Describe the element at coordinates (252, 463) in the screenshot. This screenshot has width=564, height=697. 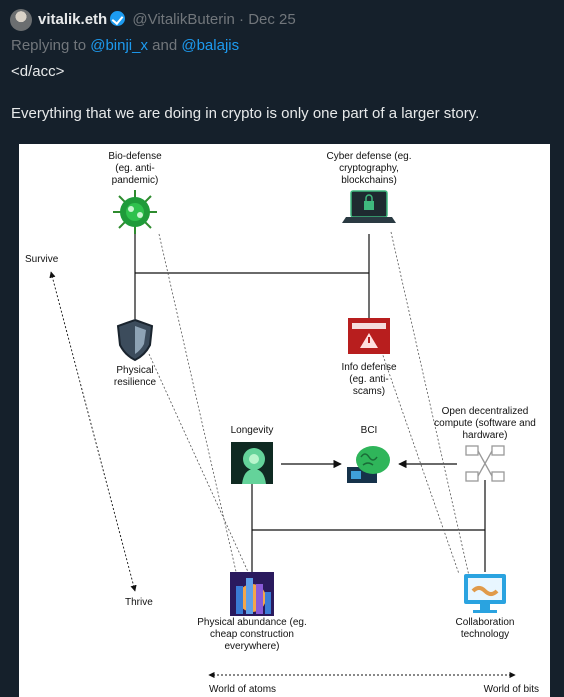
I see `head-profile-icon` at that location.